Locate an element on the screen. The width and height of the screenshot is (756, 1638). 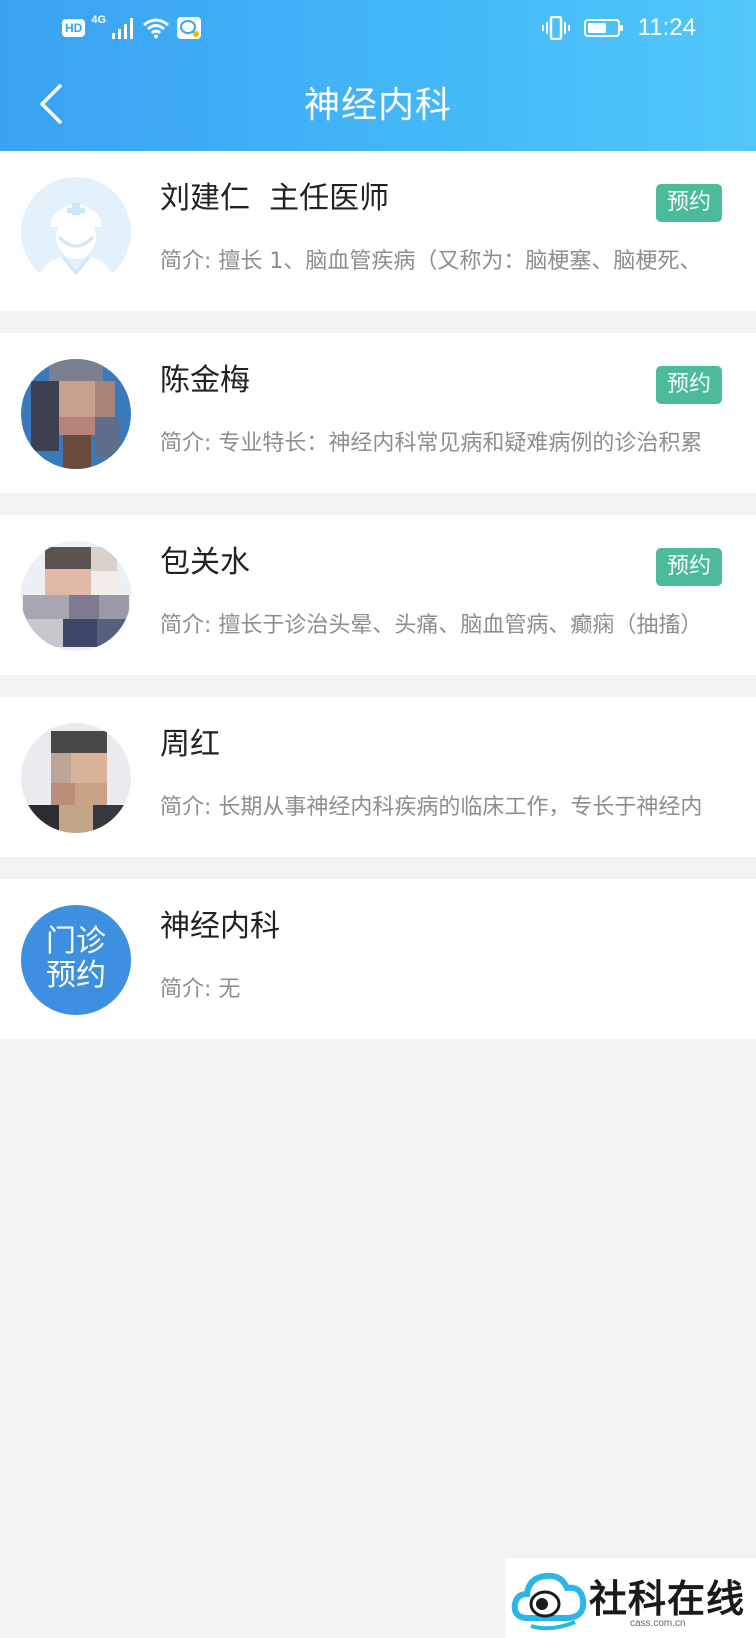
message-notification-icon is located at coordinates (189, 28).